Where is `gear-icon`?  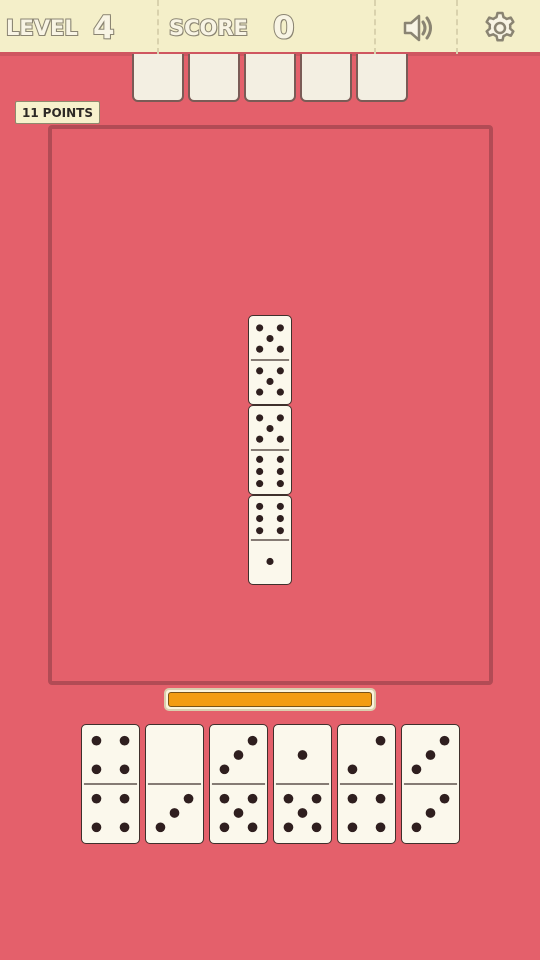 gear-icon is located at coordinates (500, 28).